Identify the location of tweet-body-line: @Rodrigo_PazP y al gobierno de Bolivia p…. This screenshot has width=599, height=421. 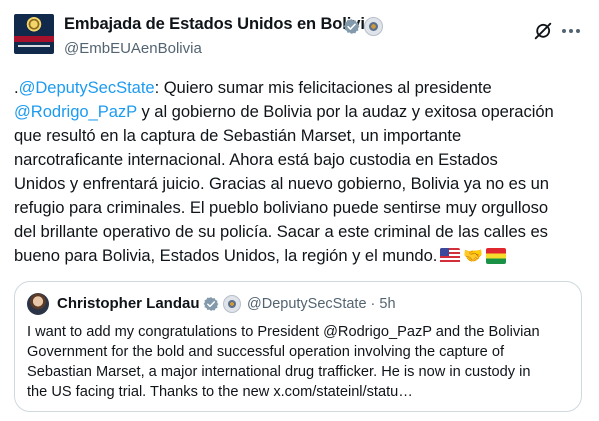
(299, 112).